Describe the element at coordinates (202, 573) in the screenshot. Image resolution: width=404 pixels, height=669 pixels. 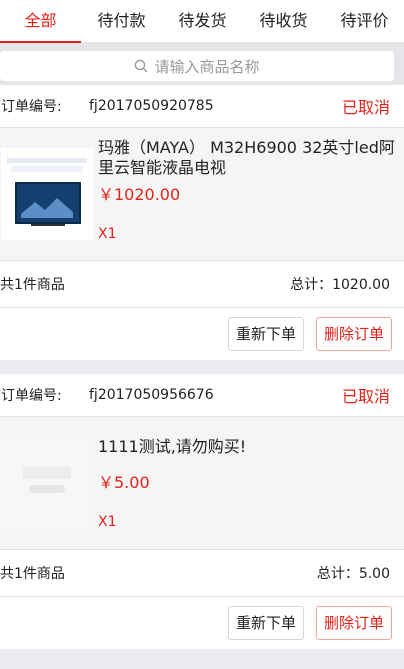
I see `order-summary: 共1件商品 总计：5.00` at that location.